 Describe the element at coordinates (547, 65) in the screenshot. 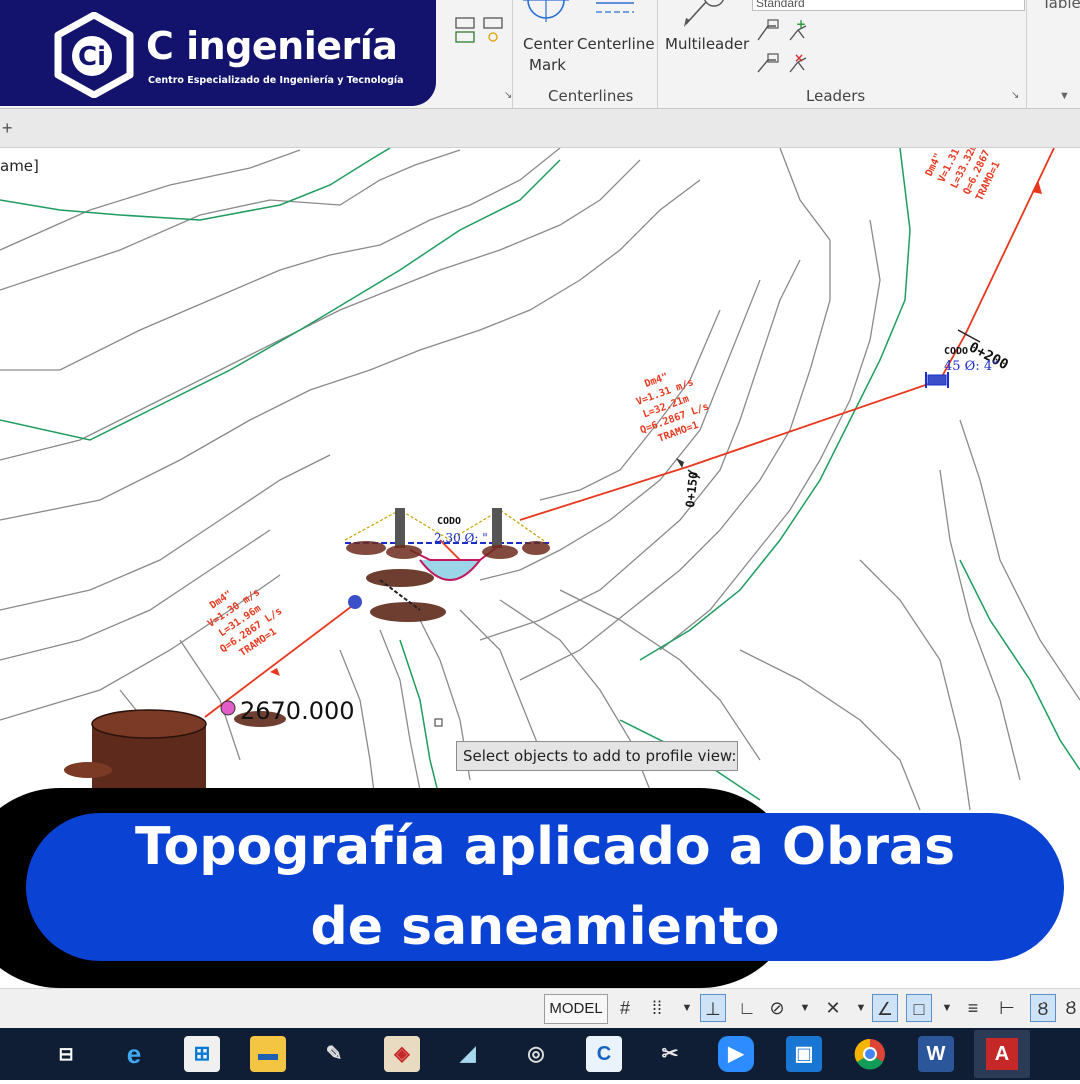

I see `center-mark-button-line2: Mark` at that location.